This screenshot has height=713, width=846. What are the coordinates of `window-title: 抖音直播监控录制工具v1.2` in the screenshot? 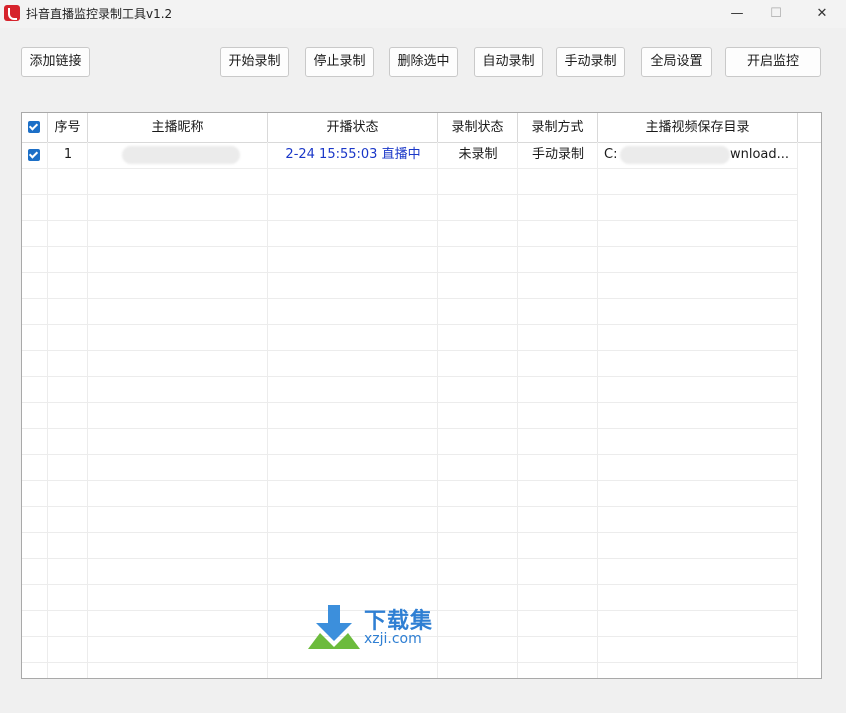 It's located at (99, 14).